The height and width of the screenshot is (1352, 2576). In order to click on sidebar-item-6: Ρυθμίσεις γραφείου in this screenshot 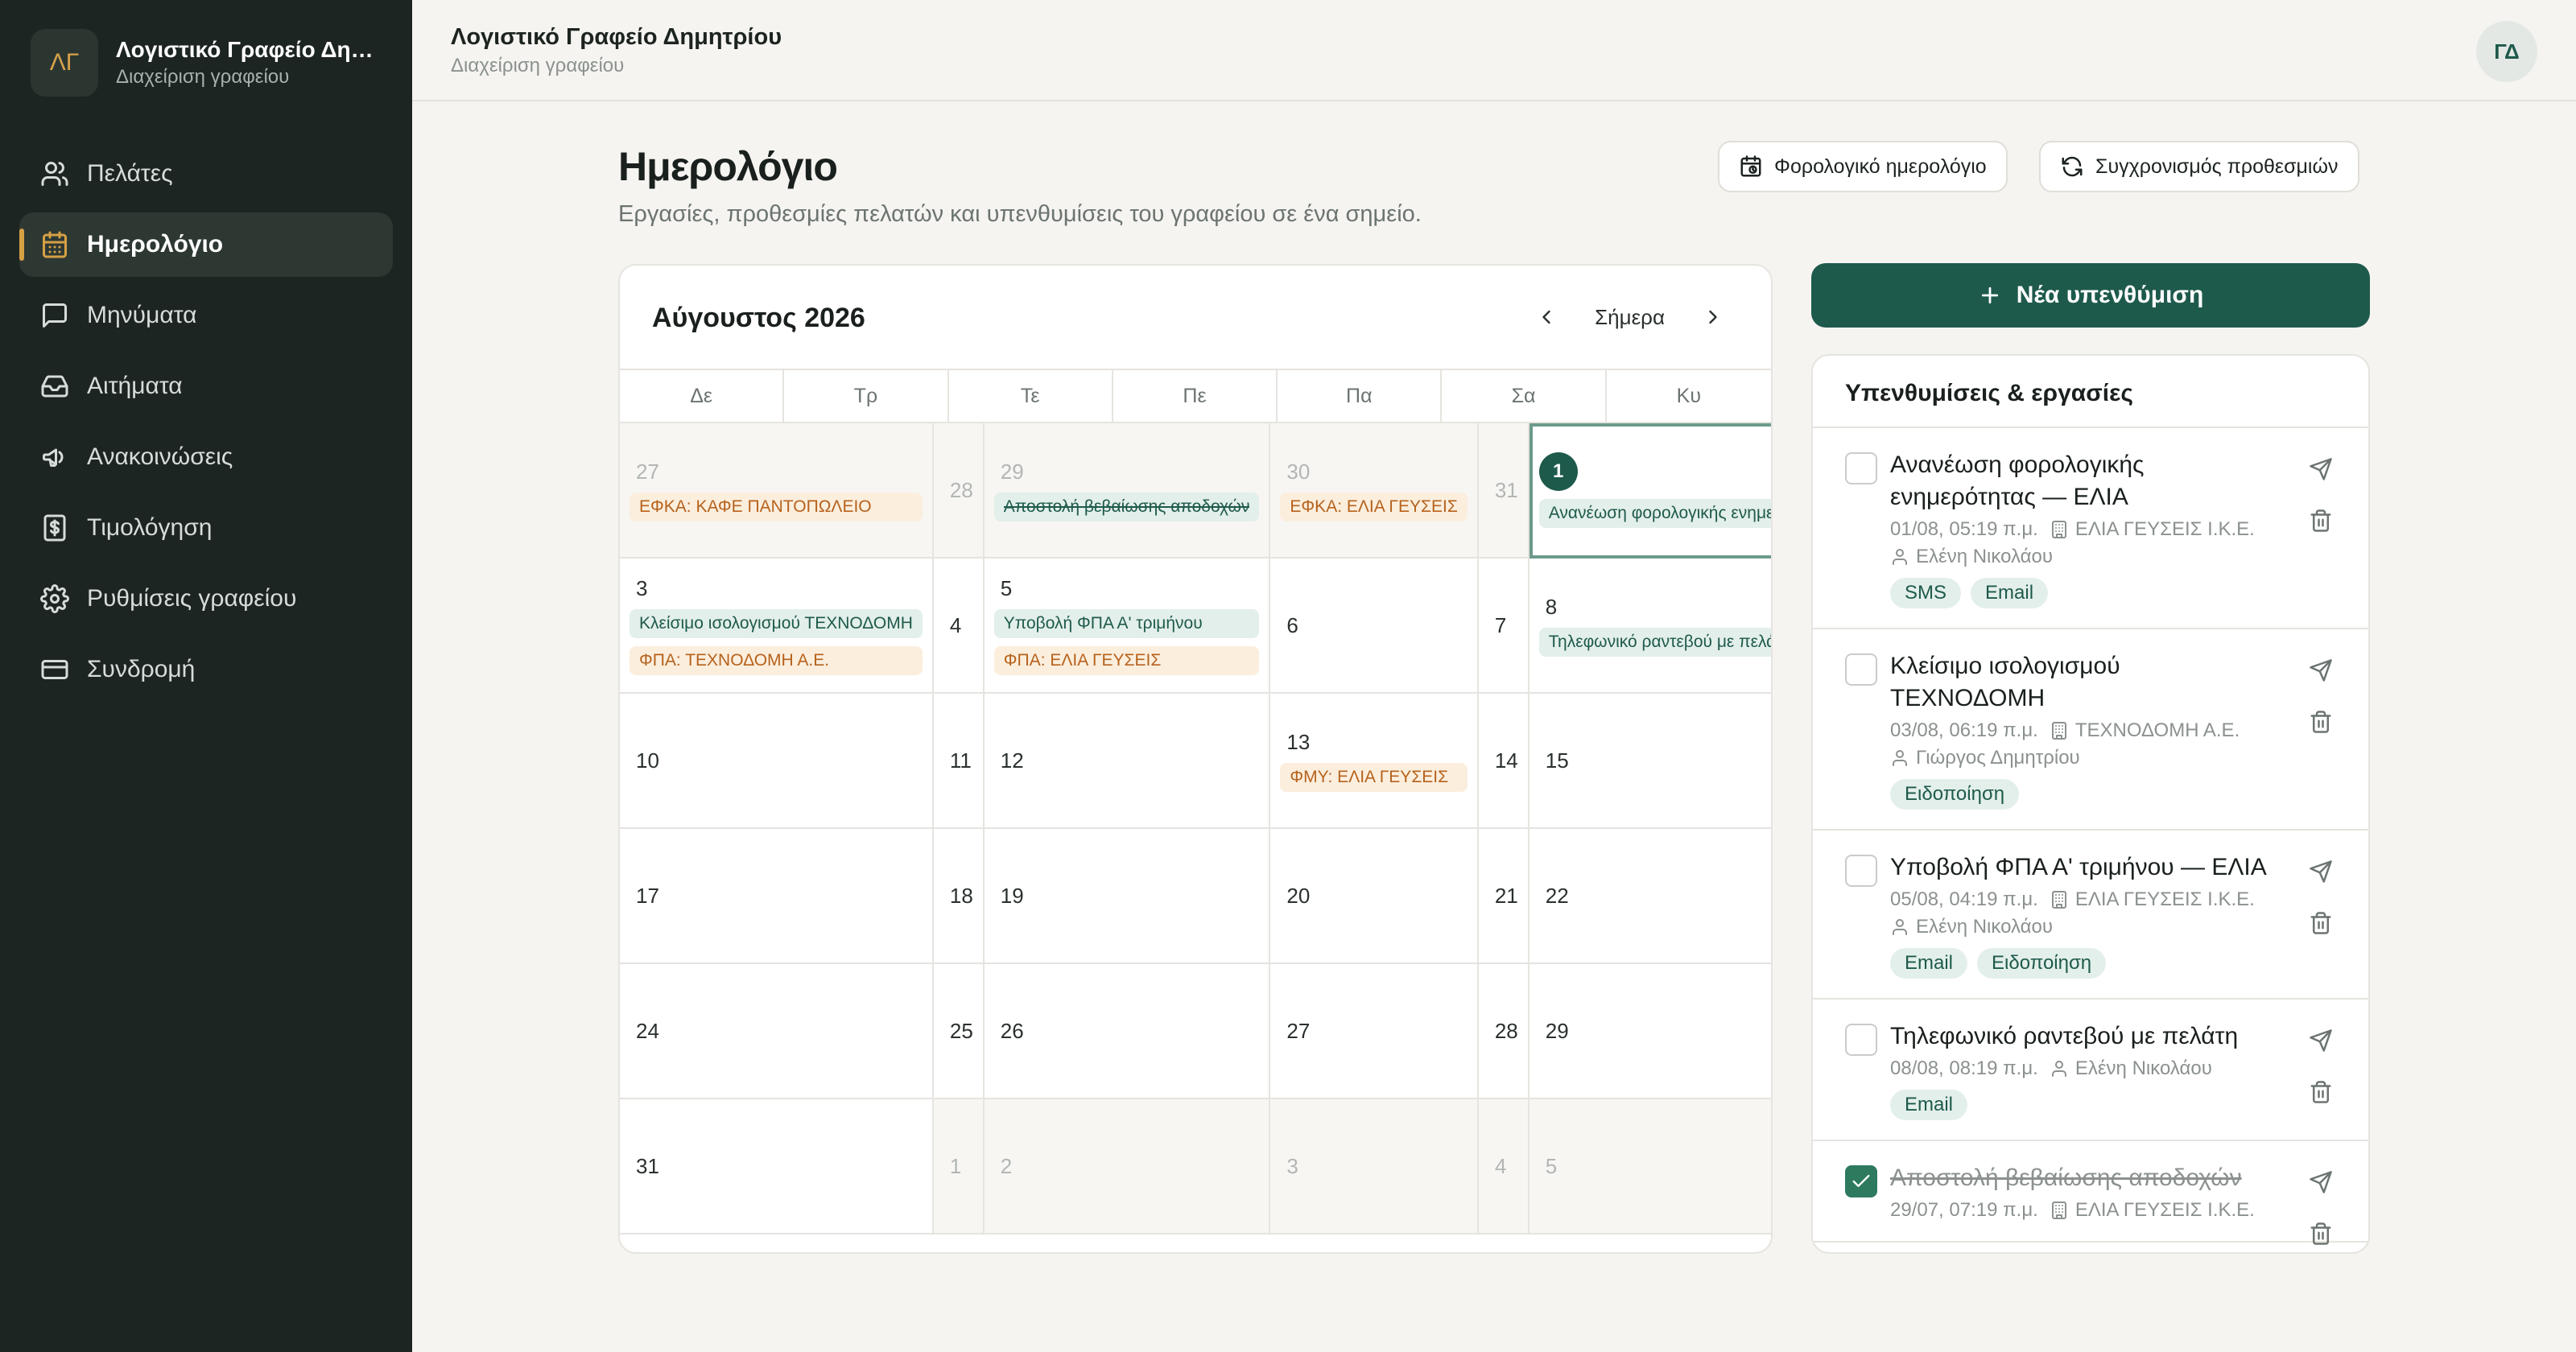, I will do `click(206, 599)`.